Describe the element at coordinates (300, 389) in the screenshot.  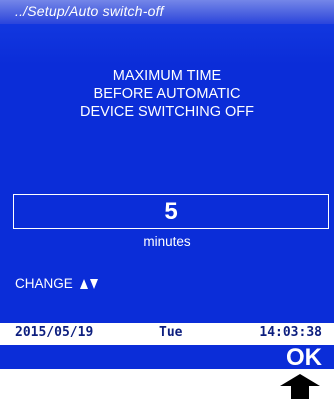
I see `up-arrow-icon` at that location.